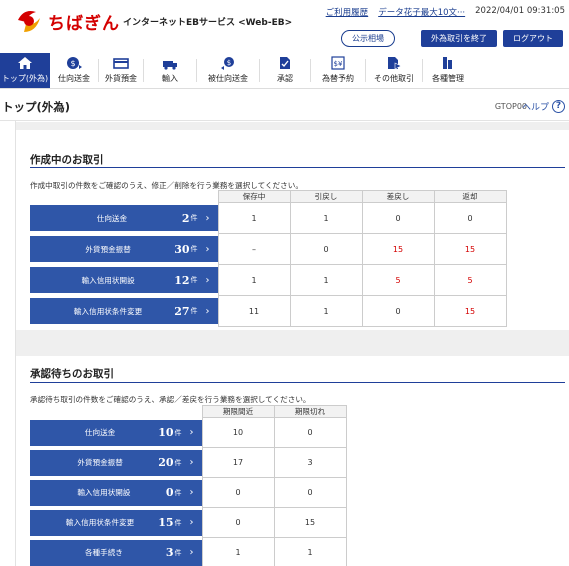 The width and height of the screenshot is (569, 566). I want to click on nav-fx-contract: $¥ 為替予約, so click(338, 70).